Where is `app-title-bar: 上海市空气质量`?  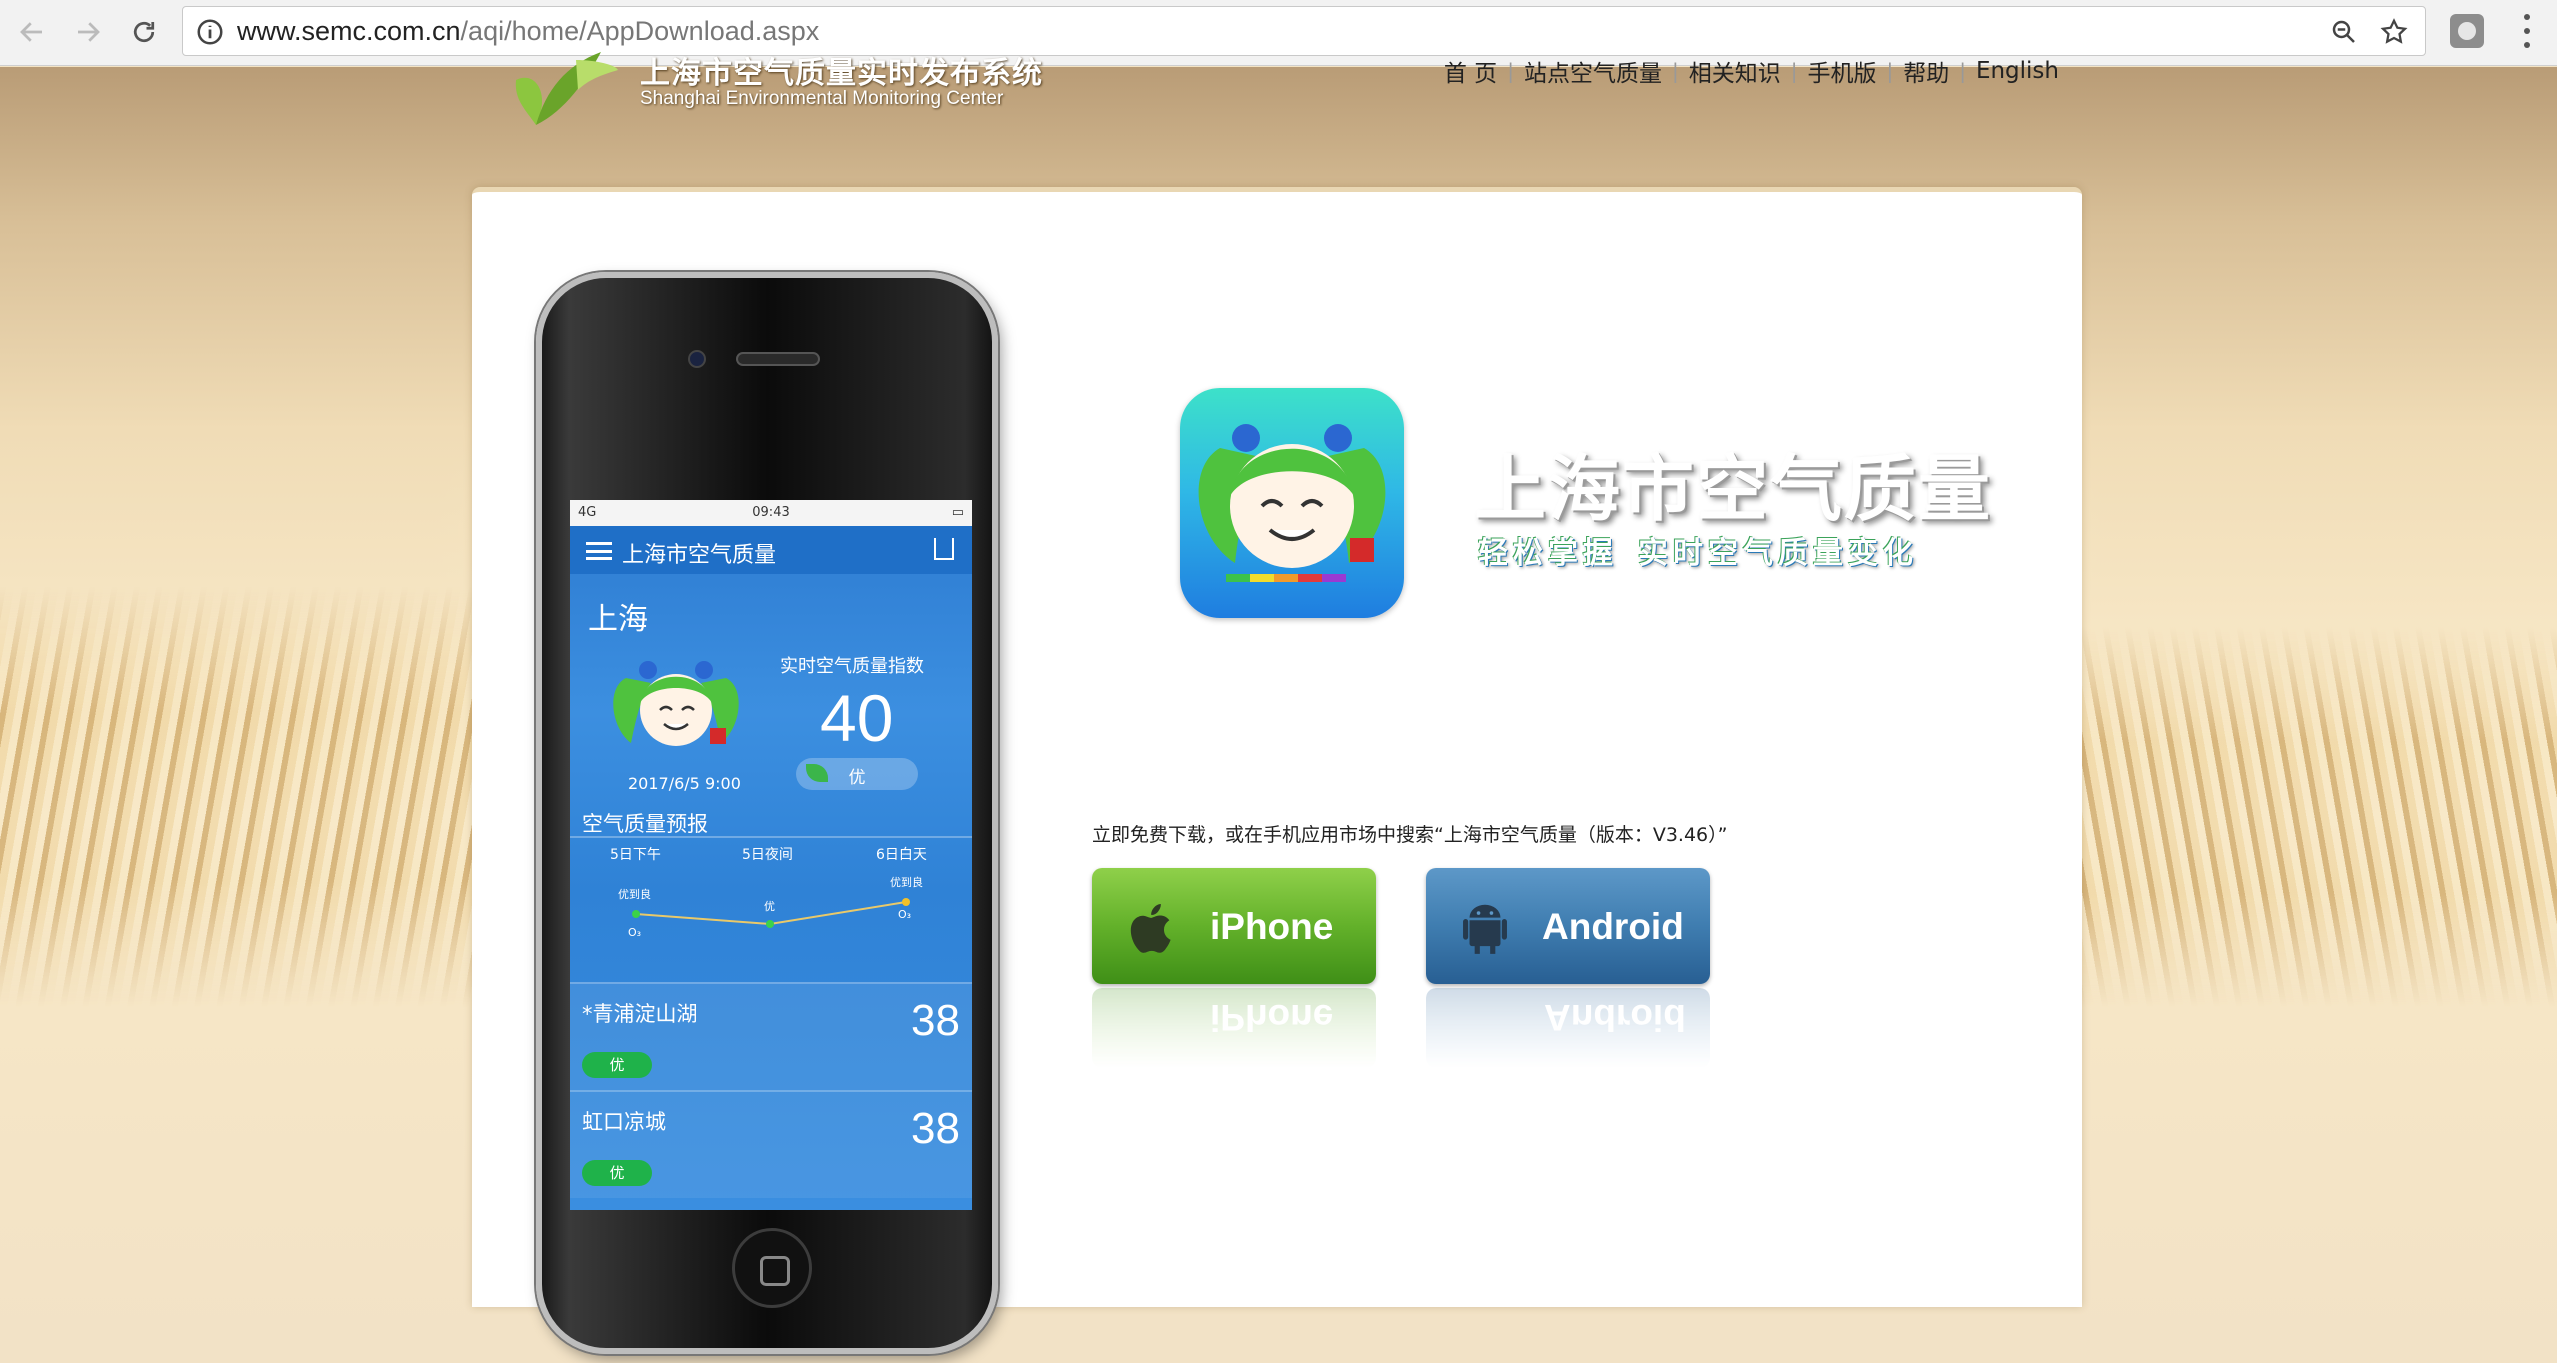 app-title-bar: 上海市空气质量 is located at coordinates (771, 550).